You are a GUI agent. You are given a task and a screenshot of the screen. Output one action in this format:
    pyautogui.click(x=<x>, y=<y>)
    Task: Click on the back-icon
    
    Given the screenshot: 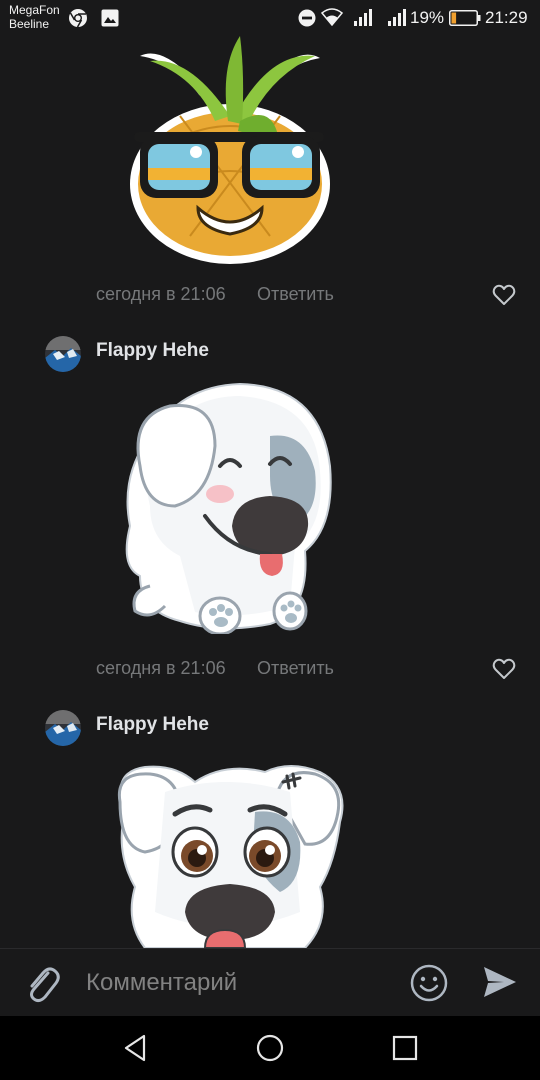 What is the action you would take?
    pyautogui.click(x=136, y=1048)
    